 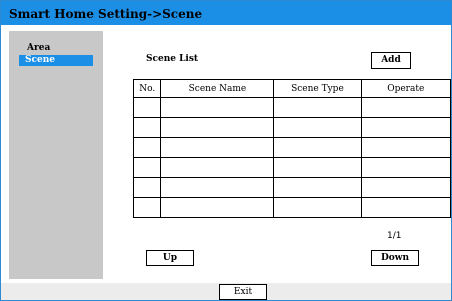 What do you see at coordinates (317, 88) in the screenshot?
I see `column-header-scene-type: Scene Type` at bounding box center [317, 88].